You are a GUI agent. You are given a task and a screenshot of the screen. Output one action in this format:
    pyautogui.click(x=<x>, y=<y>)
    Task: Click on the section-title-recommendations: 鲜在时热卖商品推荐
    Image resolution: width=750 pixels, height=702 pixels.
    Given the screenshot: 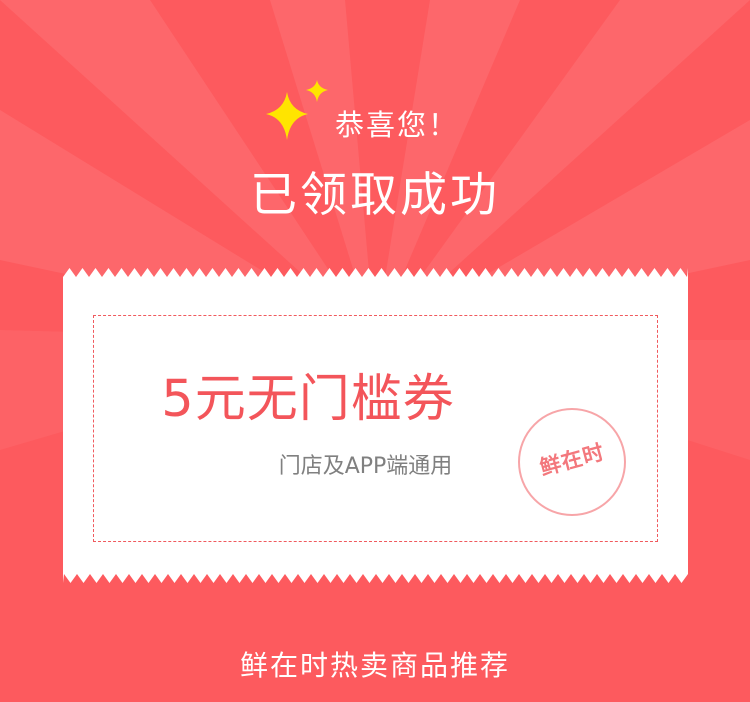 What is the action you would take?
    pyautogui.click(x=374, y=665)
    